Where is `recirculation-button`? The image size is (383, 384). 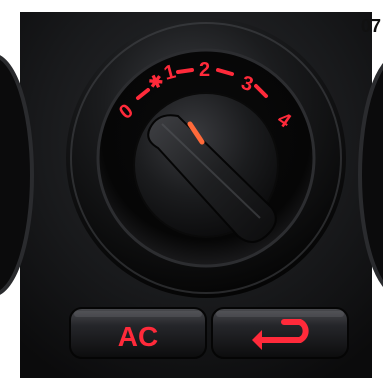
recirculation-button is located at coordinates (280, 333).